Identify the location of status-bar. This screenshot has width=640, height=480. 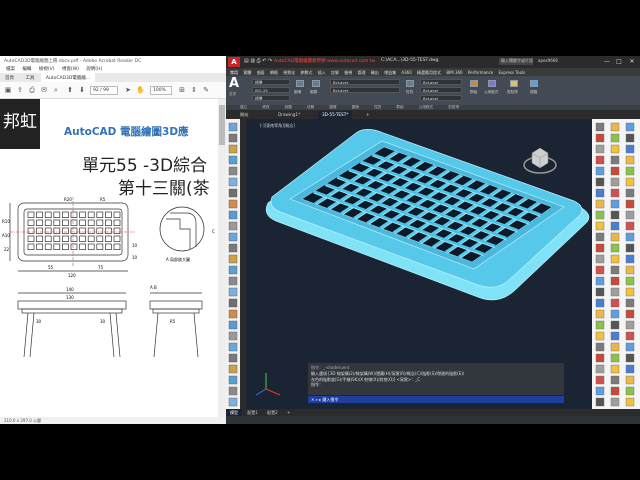
(433, 420).